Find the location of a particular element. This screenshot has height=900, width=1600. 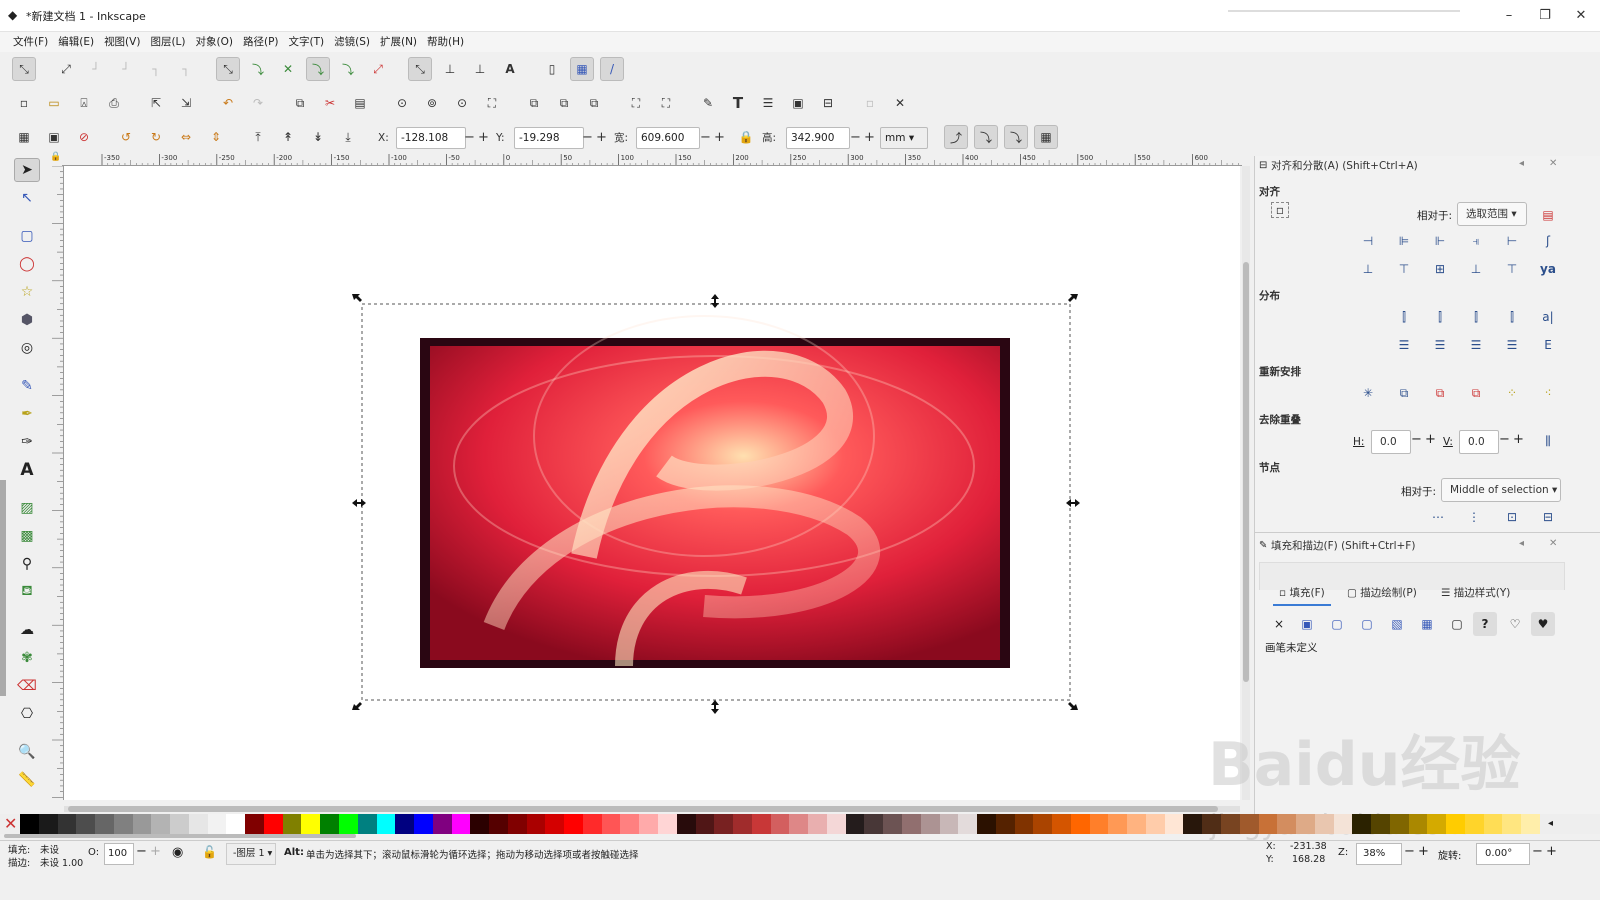

align-nodes-vertical-icon: ⋮ is located at coordinates (1474, 517).